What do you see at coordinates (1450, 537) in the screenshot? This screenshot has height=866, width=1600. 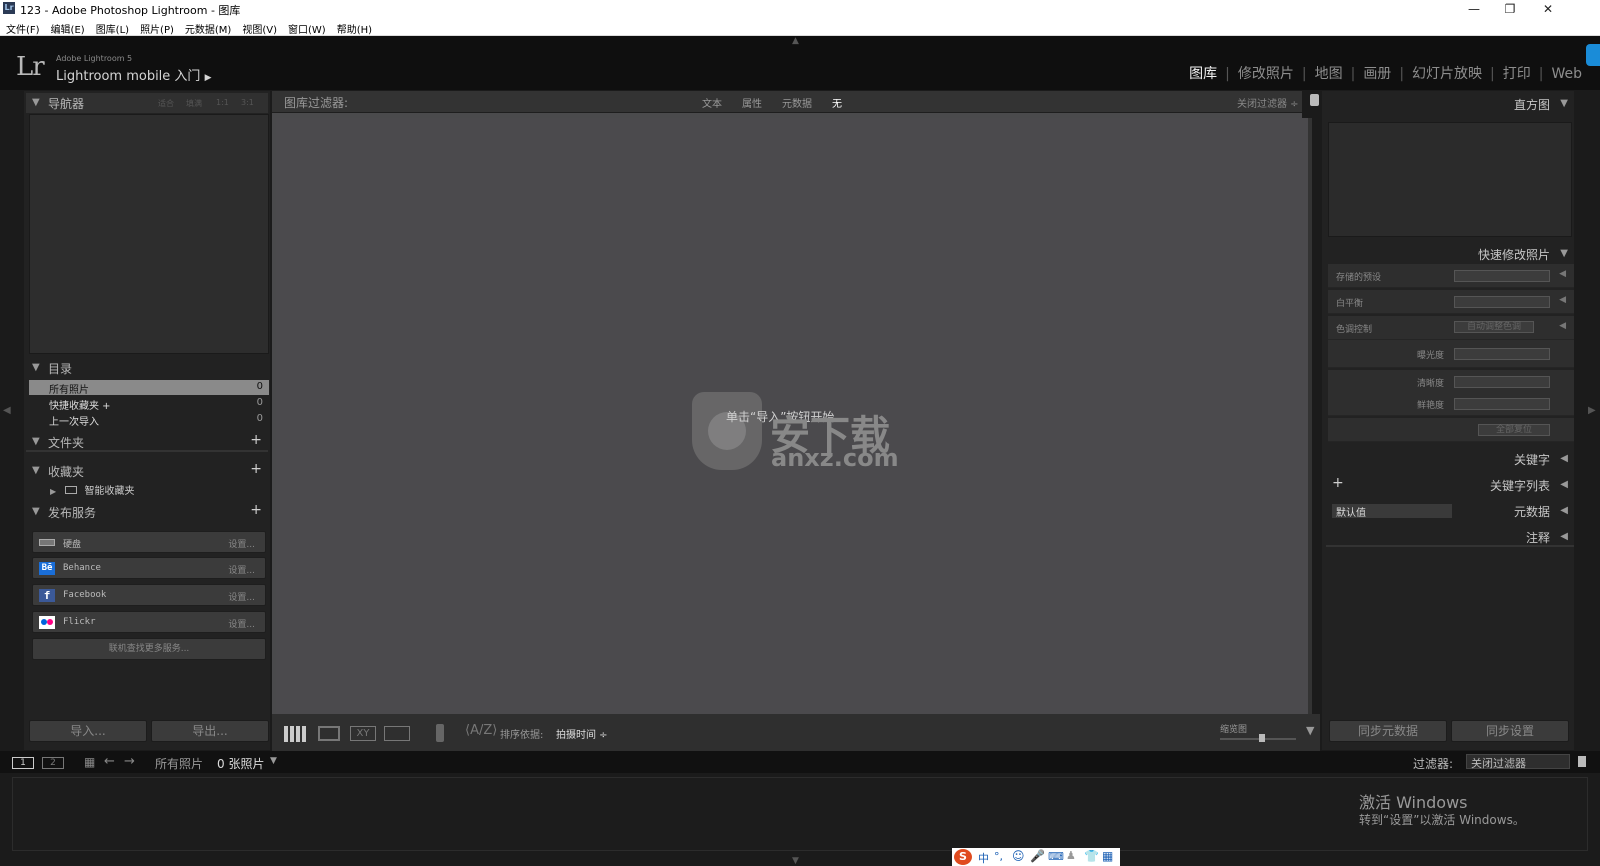 I see `comments-header: 注释 ◀` at bounding box center [1450, 537].